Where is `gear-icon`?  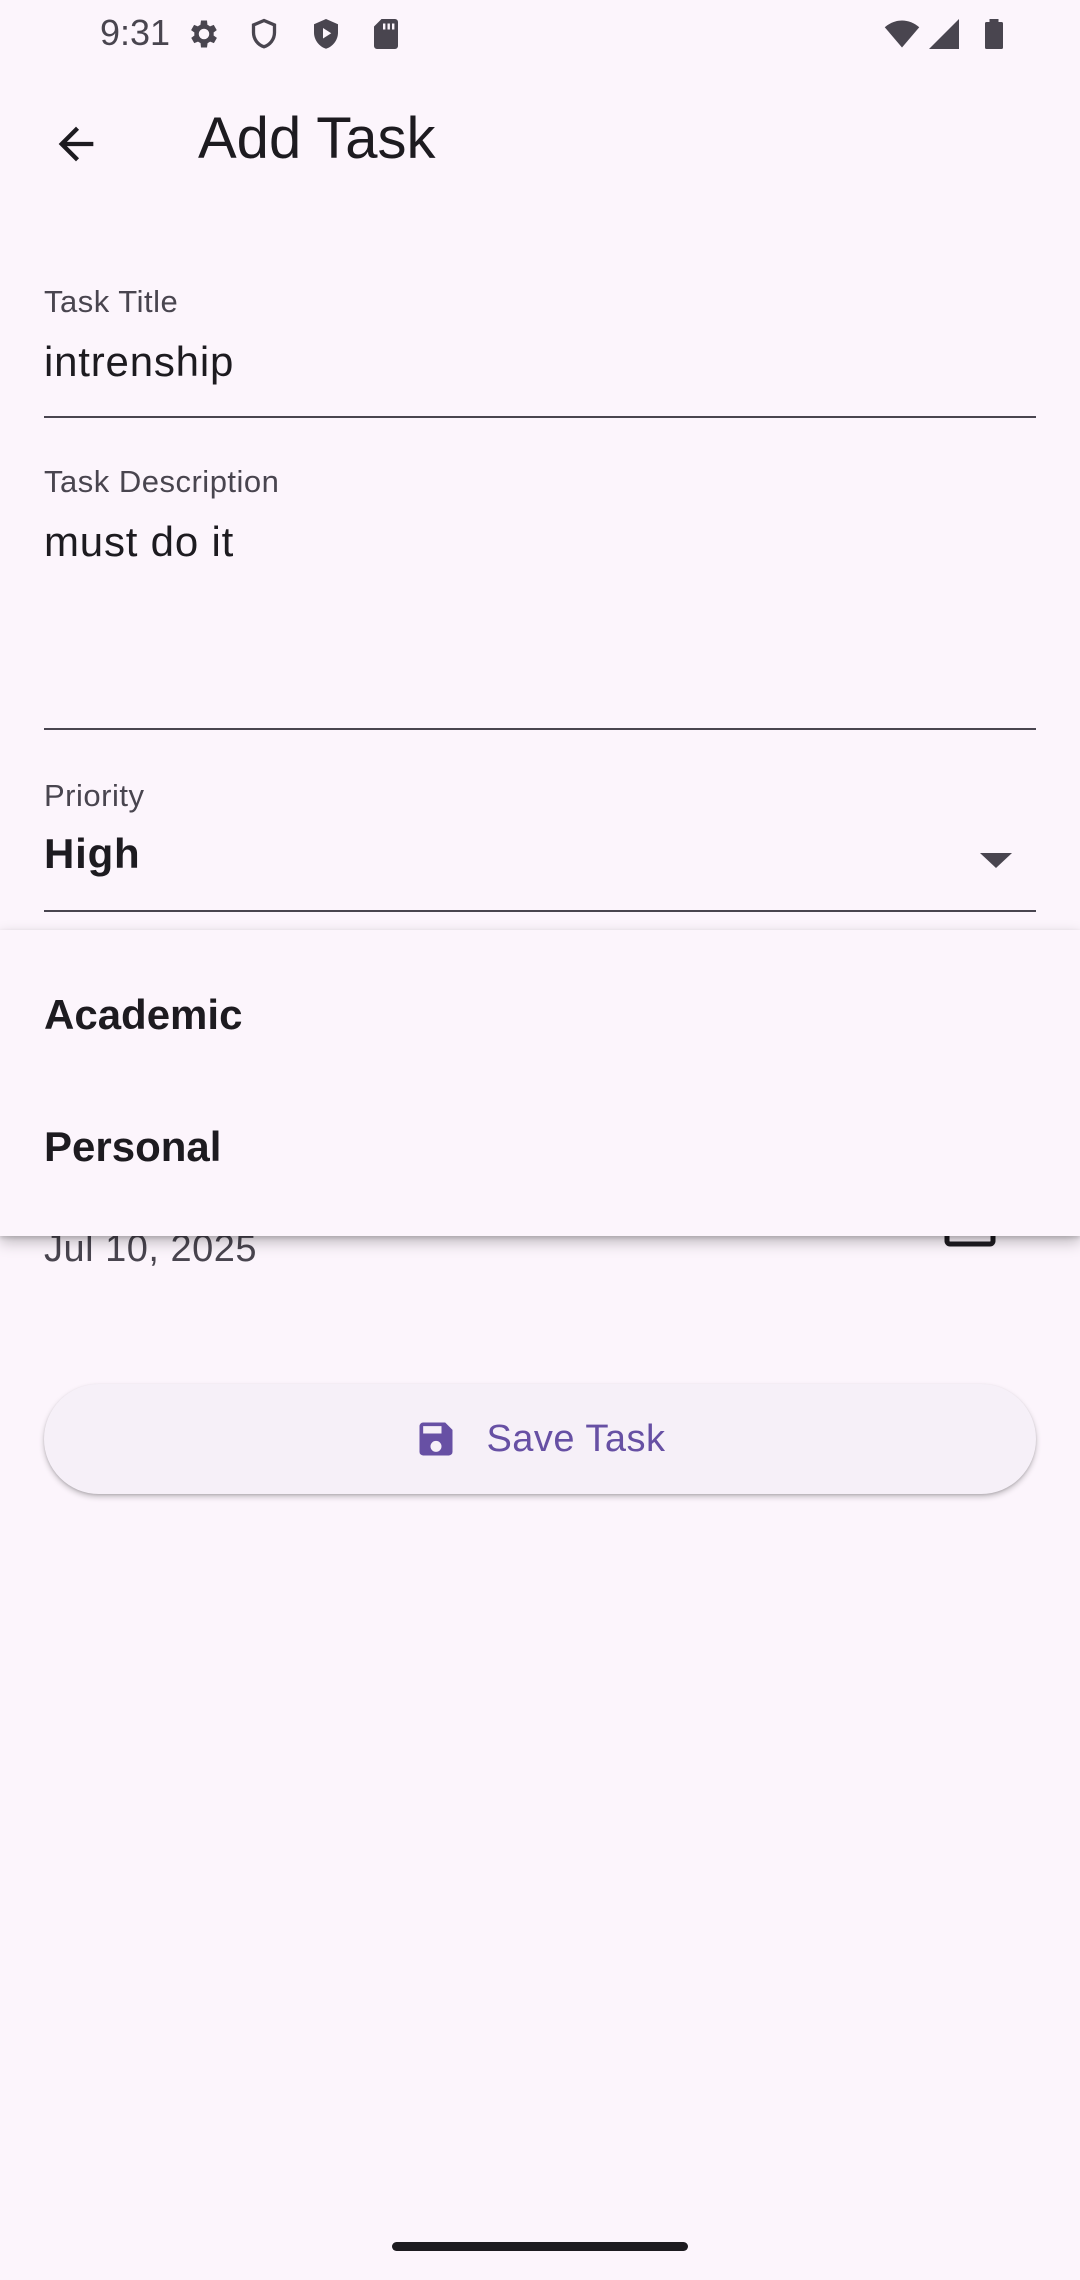 gear-icon is located at coordinates (204, 34).